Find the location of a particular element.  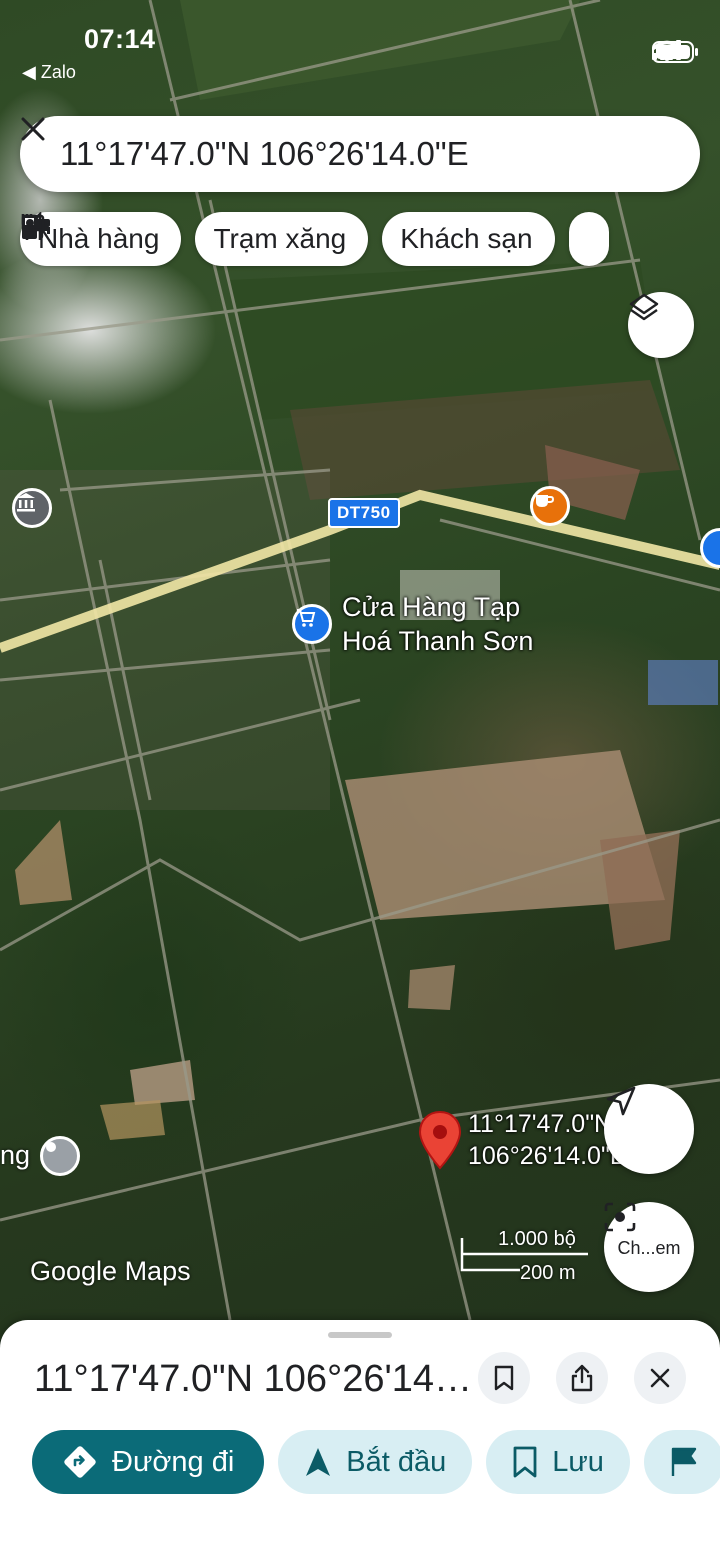

chip-gas-stations: Trạm xăng is located at coordinates (195, 239).